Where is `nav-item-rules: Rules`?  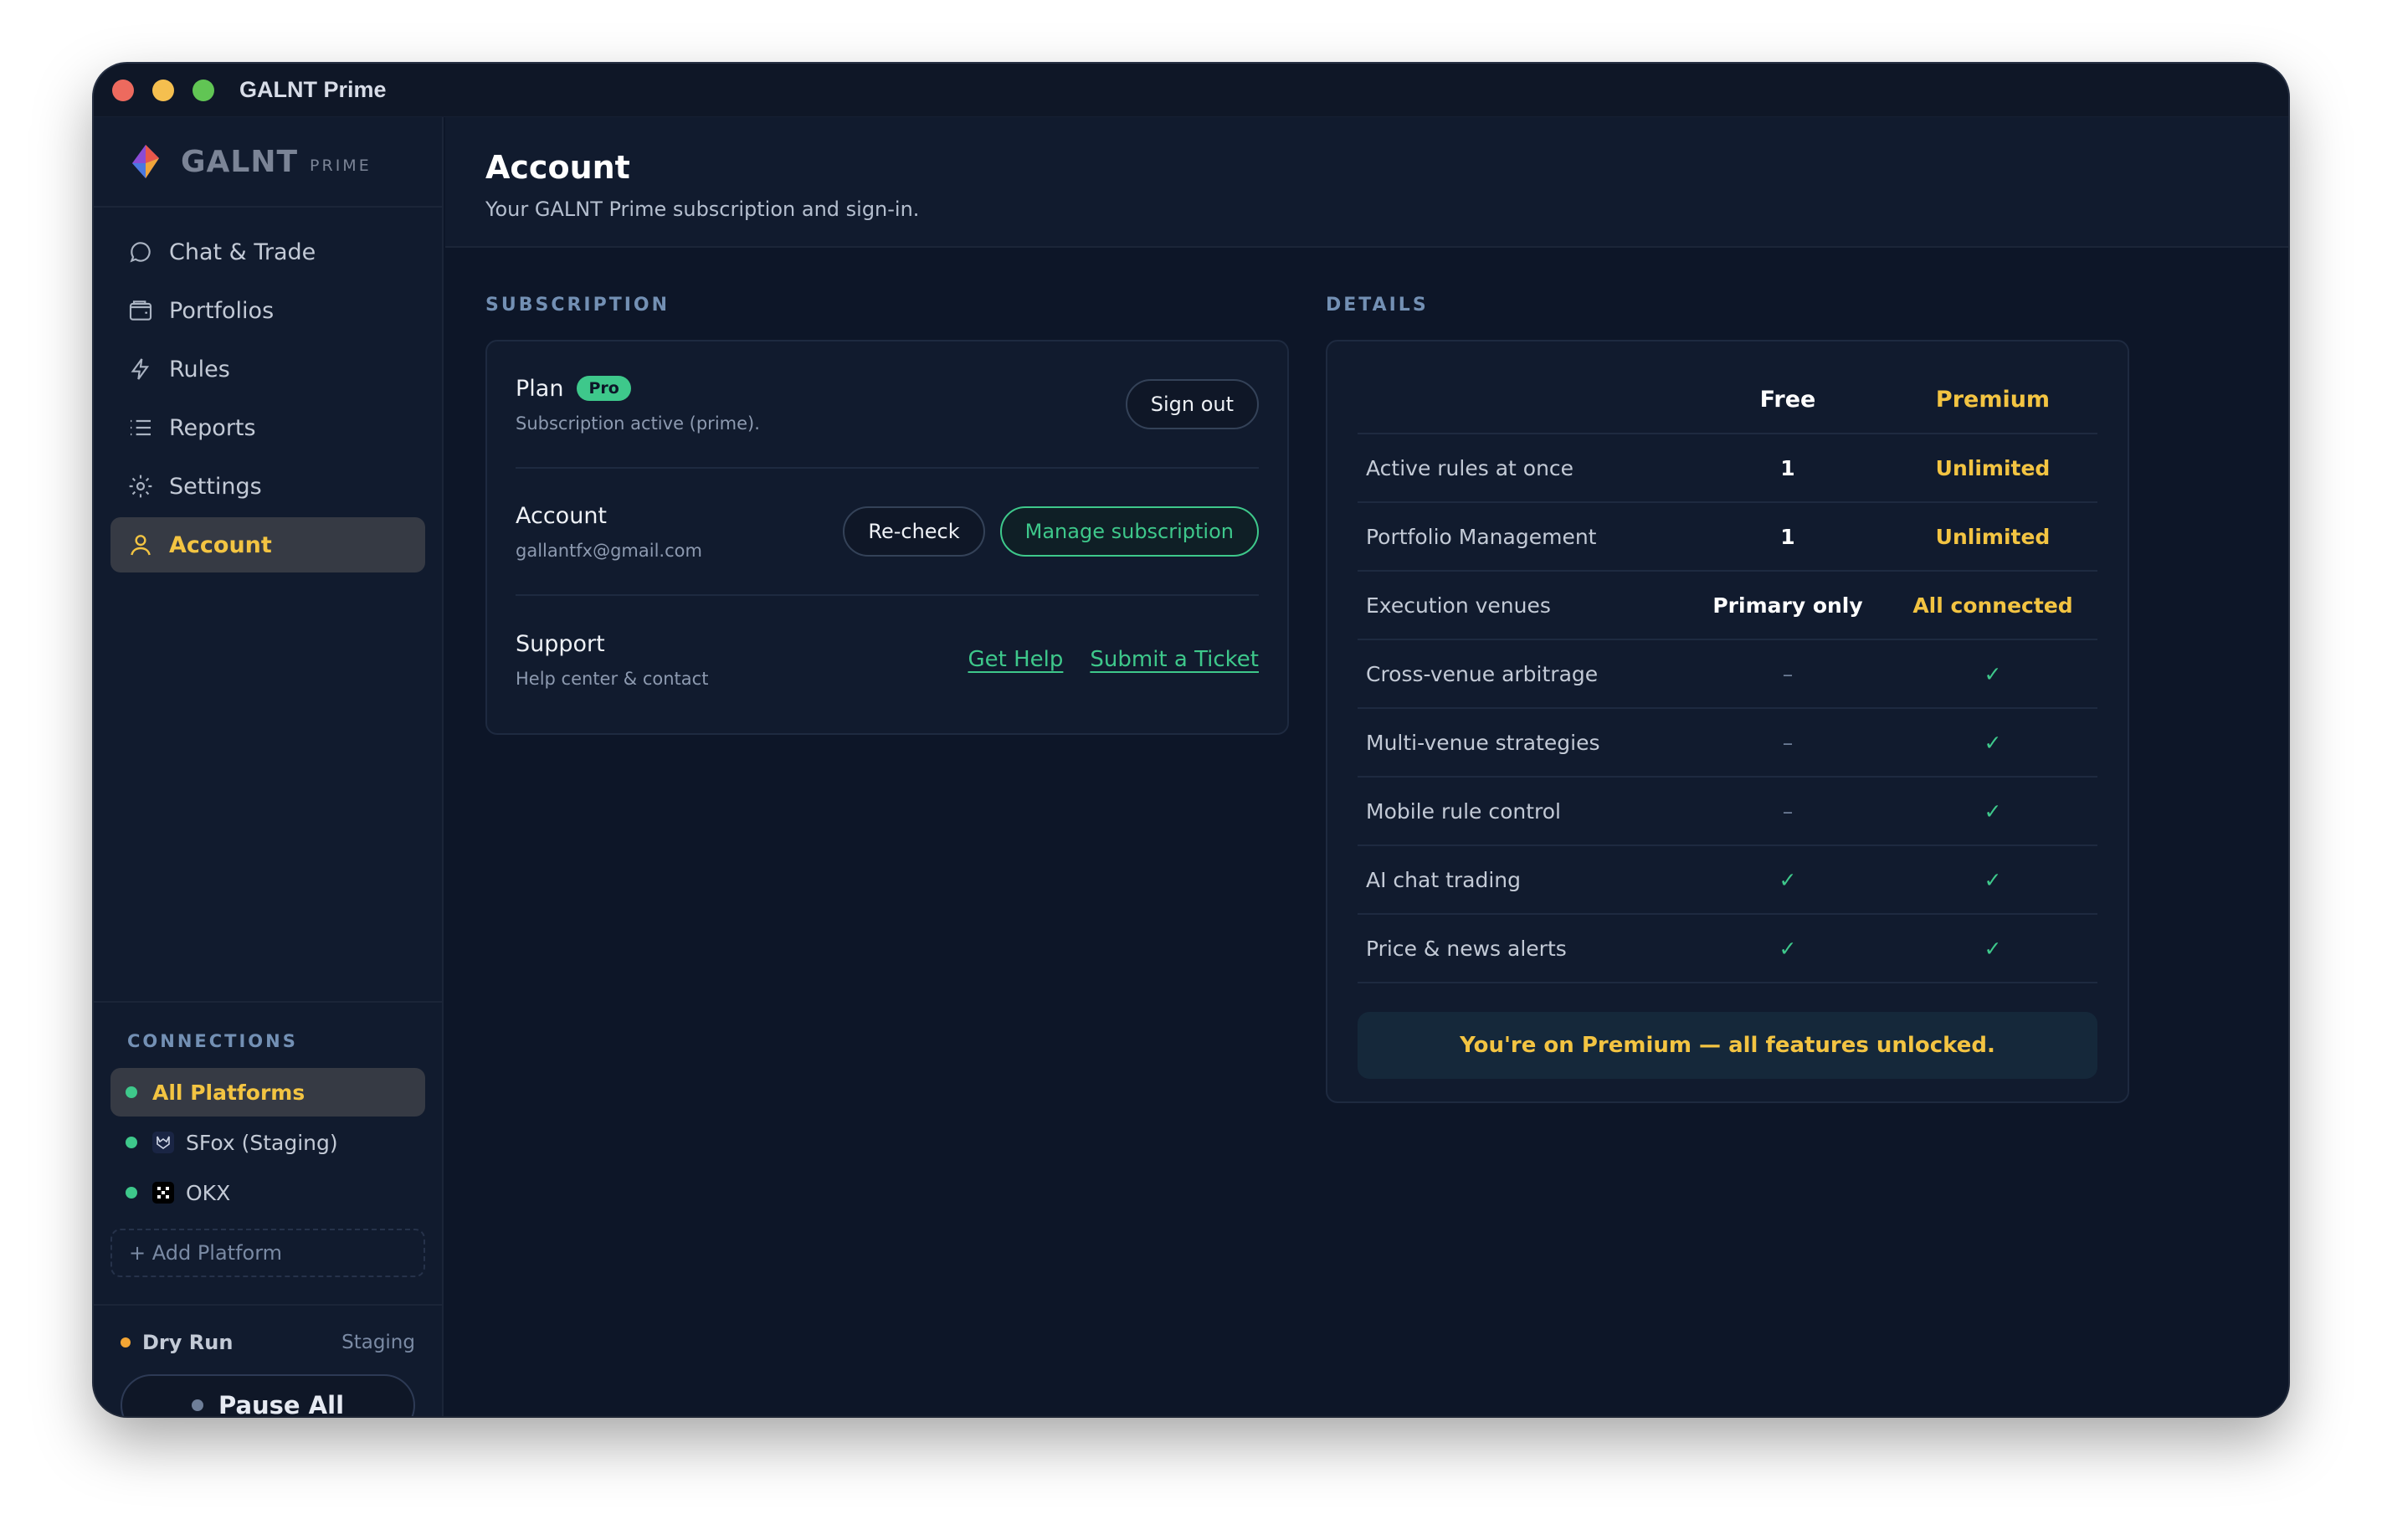 nav-item-rules: Rules is located at coordinates (267, 369).